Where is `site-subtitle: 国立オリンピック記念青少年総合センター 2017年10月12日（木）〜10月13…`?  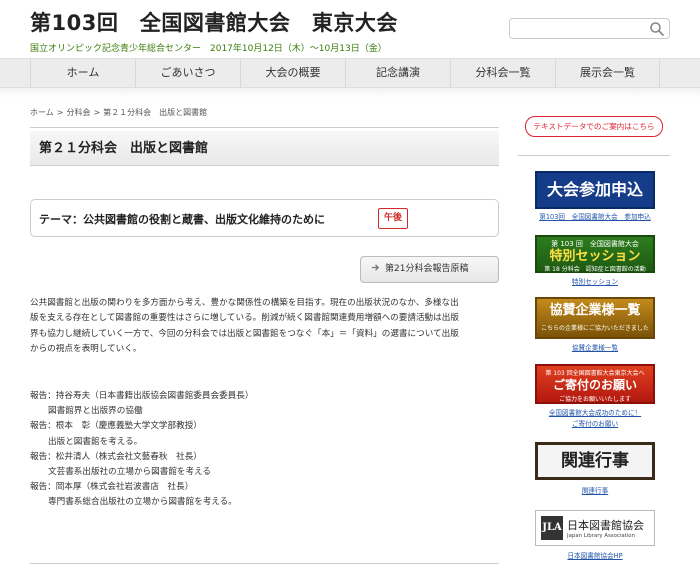
site-subtitle: 国立オリンピック記念青少年総合センター 2017年10月12日（木）〜10月13… is located at coordinates (208, 49).